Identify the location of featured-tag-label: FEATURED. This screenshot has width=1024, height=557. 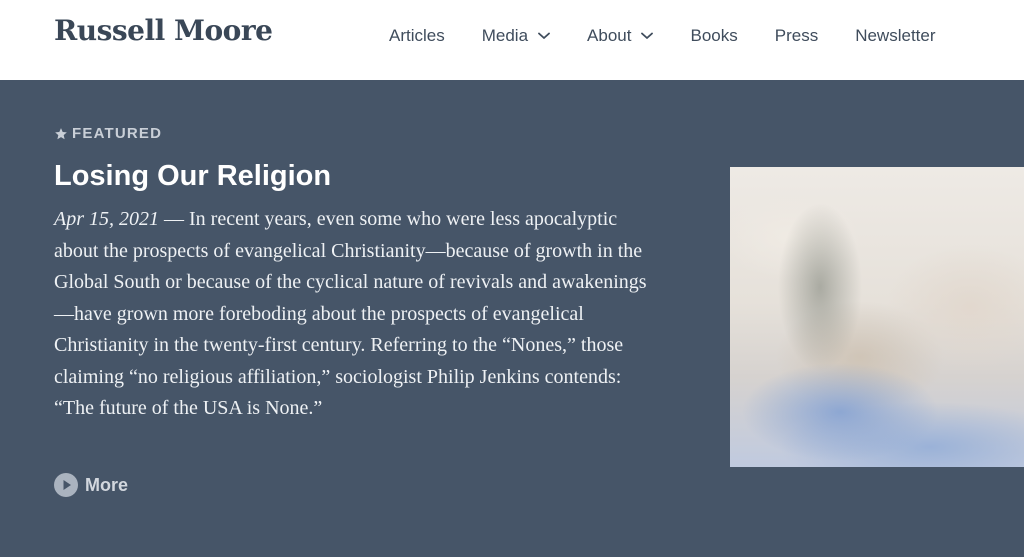
(117, 133).